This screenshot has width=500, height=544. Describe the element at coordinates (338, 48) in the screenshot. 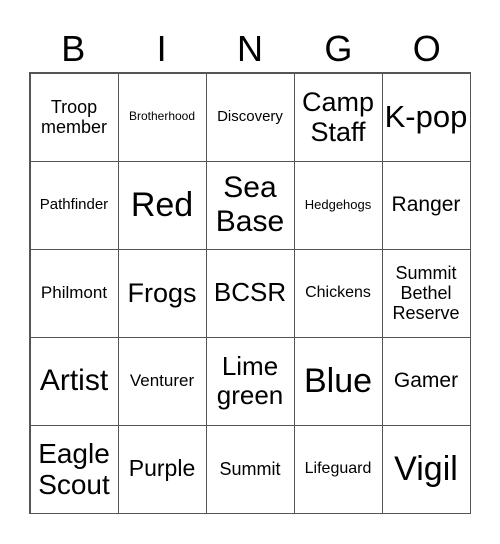

I see `header-letter-g: G` at that location.